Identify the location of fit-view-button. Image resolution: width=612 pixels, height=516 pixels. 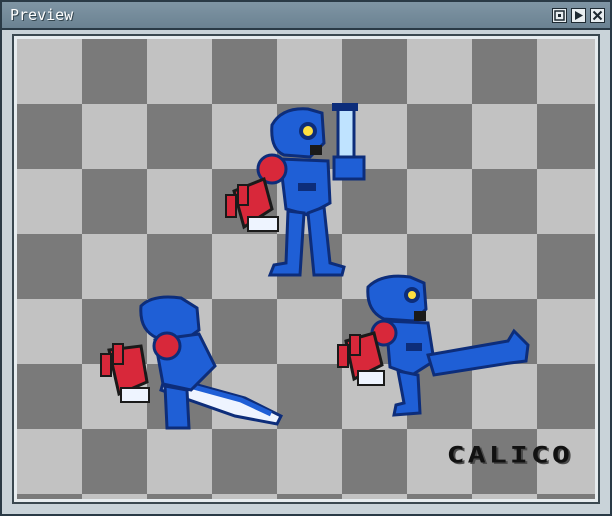
(559, 15).